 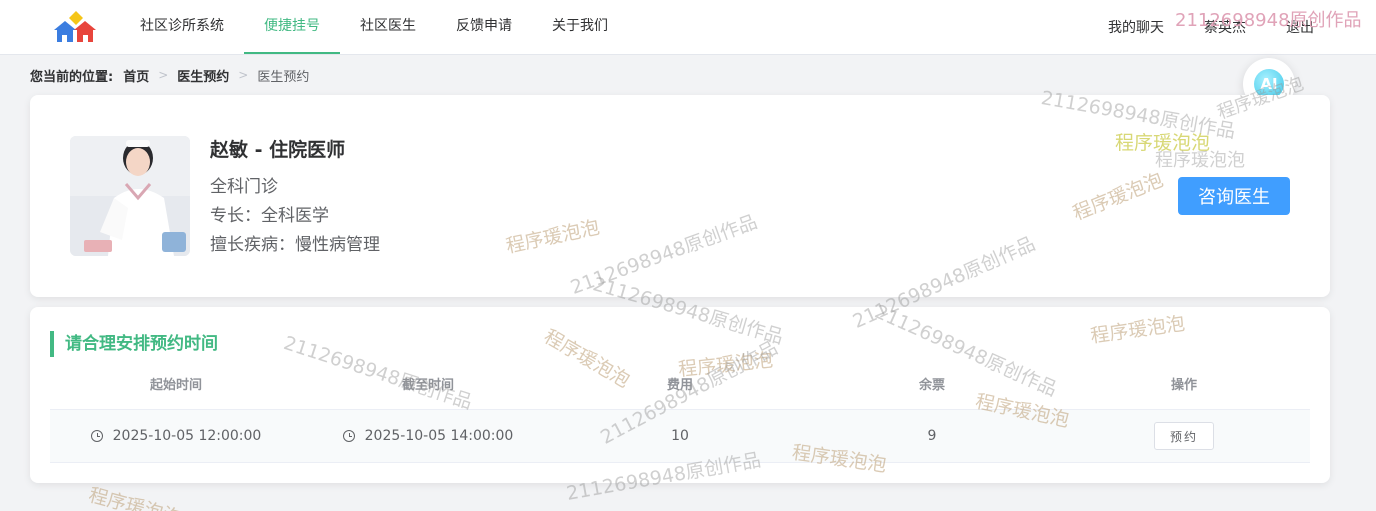 I want to click on section-title: 请合理安排预约时间, so click(x=134, y=344).